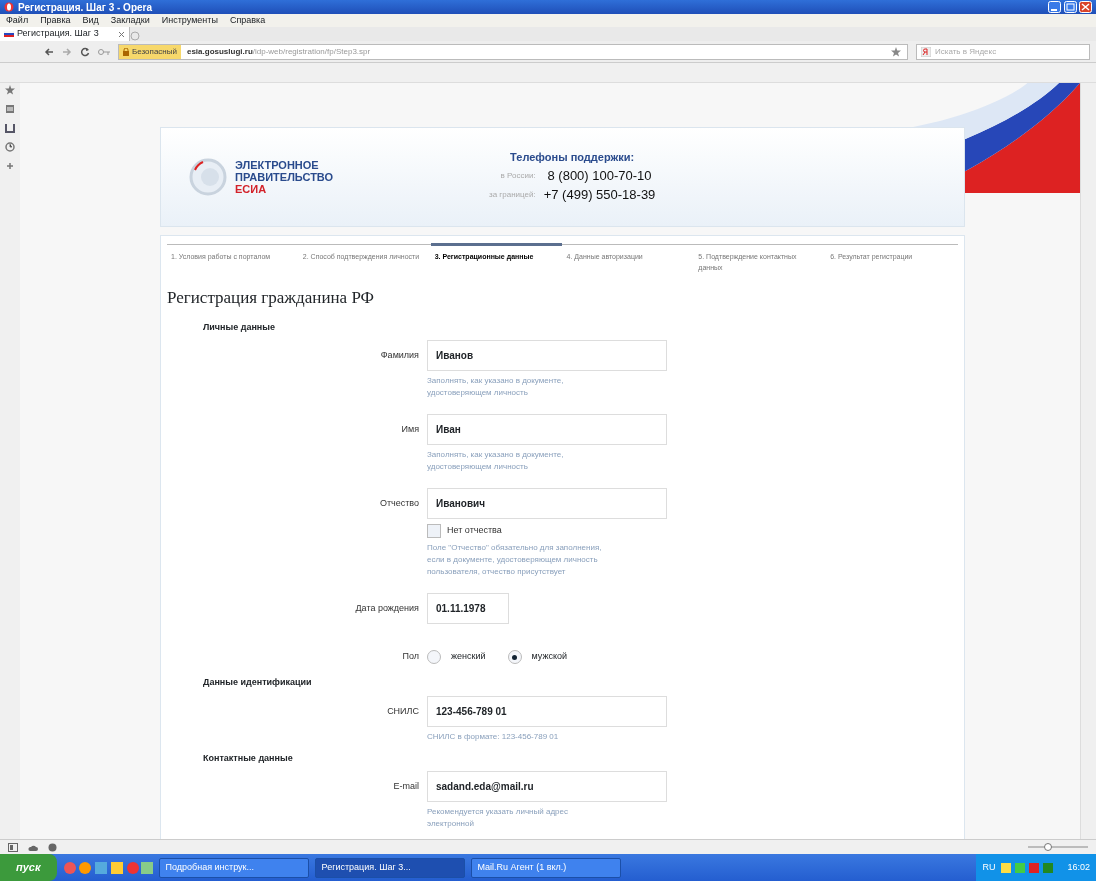 This screenshot has width=1096, height=881. Describe the element at coordinates (154, 51) in the screenshot. I see `security-label: Безопасный` at that location.